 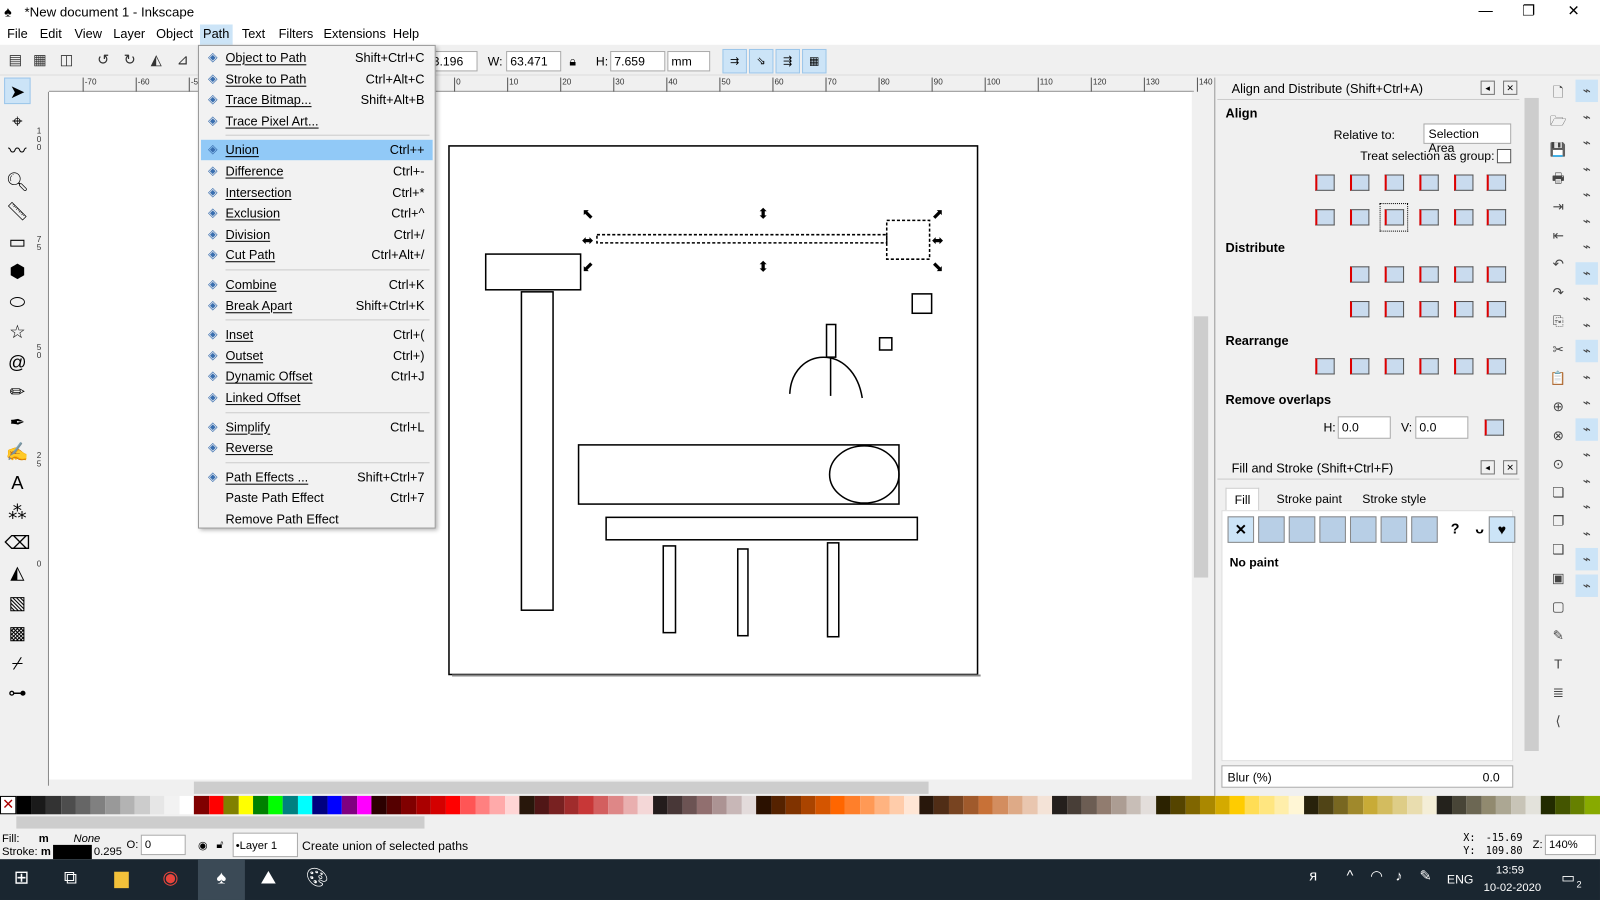 I want to click on scale-handle-w: ⬌, so click(x=588, y=241).